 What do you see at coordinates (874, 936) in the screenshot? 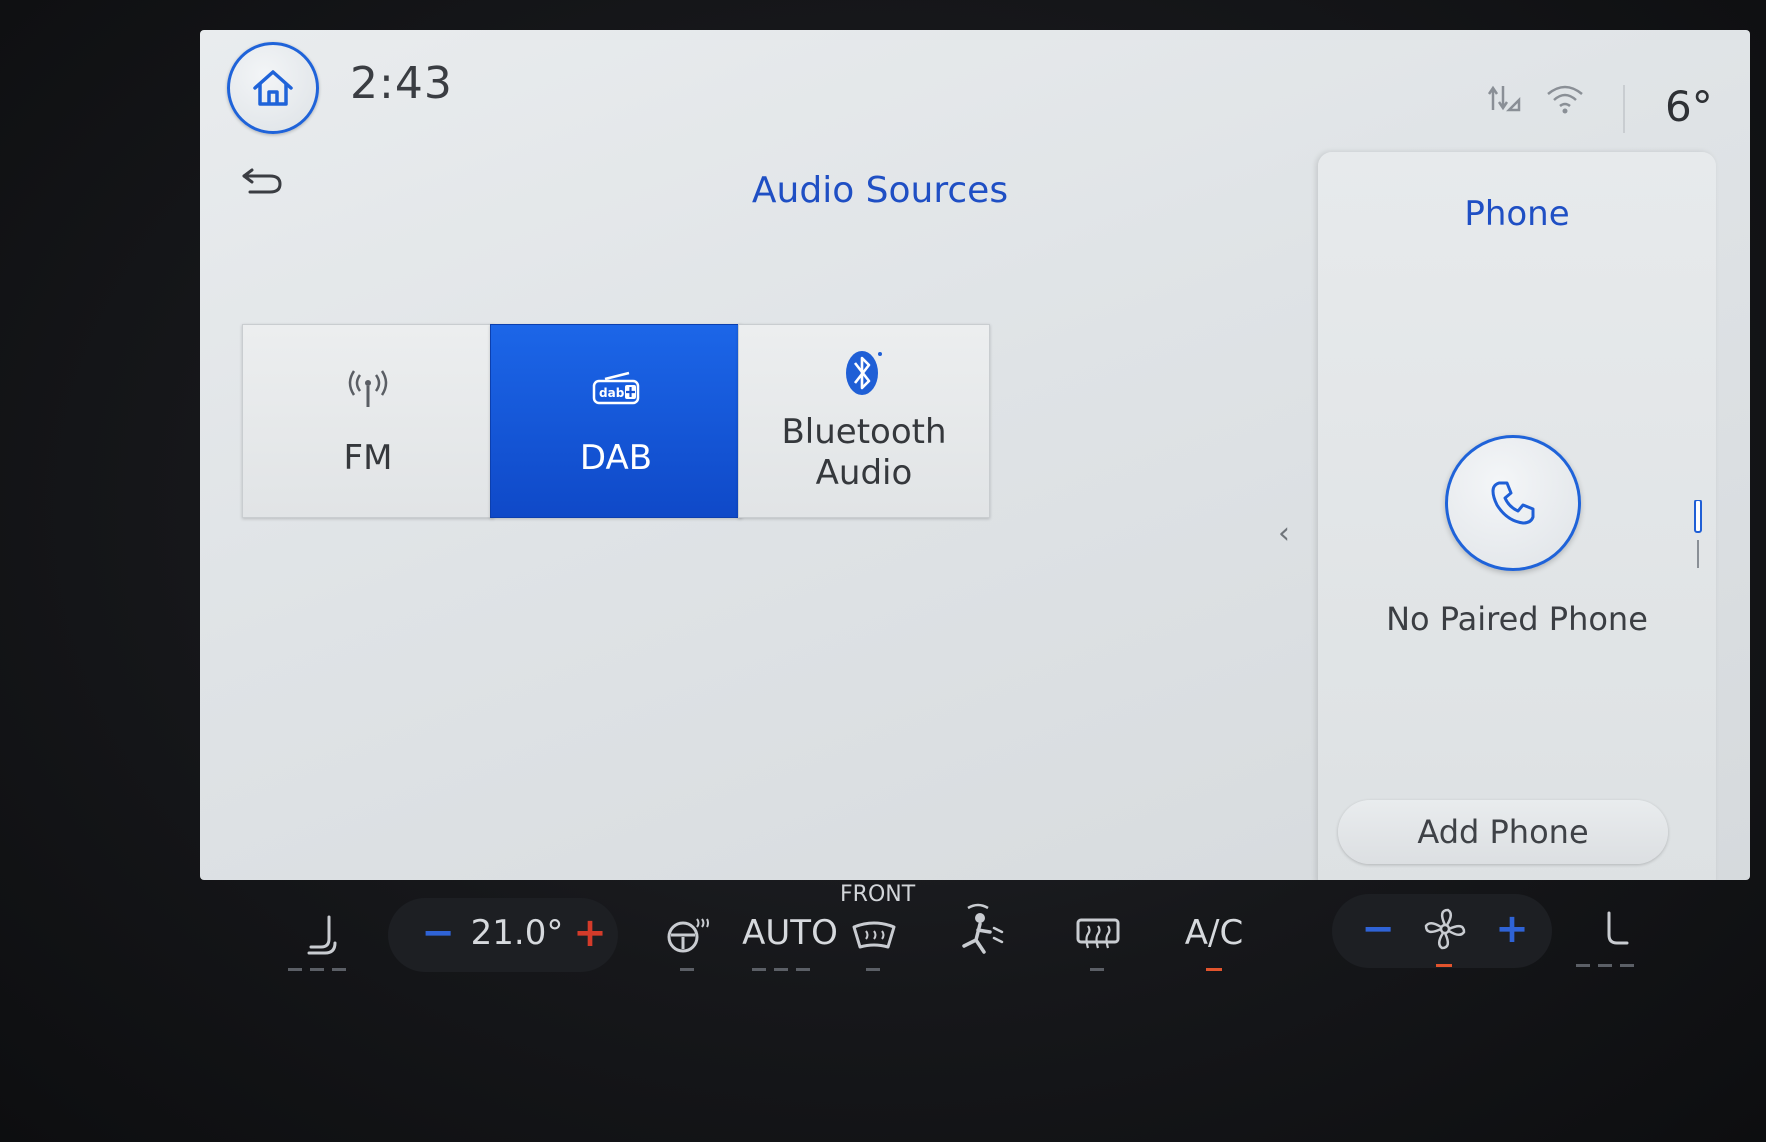
I see `front-defrost-icon` at bounding box center [874, 936].